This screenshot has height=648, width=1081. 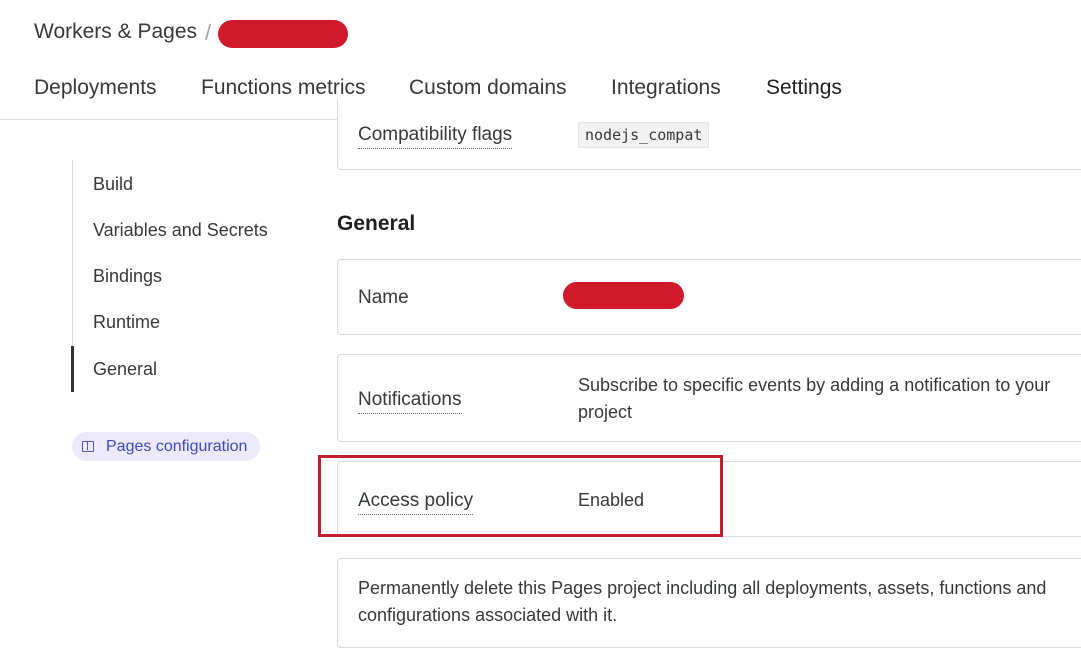 I want to click on compatibility-flags-value: nodejs_compat, so click(x=644, y=135).